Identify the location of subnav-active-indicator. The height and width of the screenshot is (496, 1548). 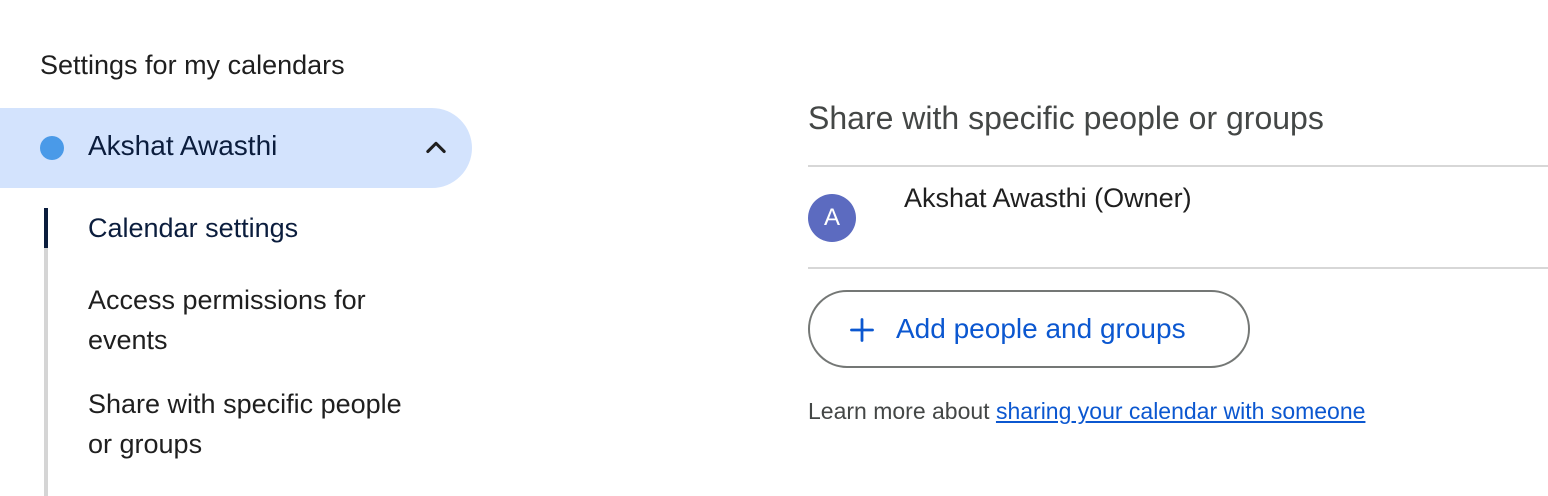
(46, 228).